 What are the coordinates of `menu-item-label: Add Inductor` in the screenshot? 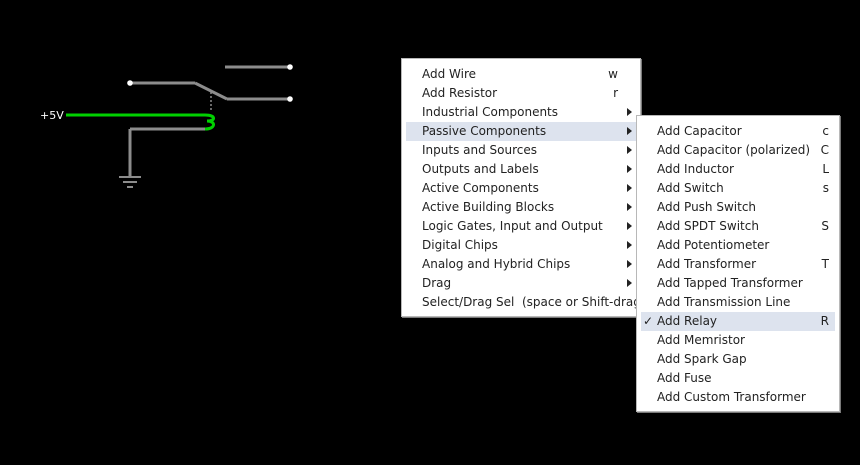 It's located at (695, 169).